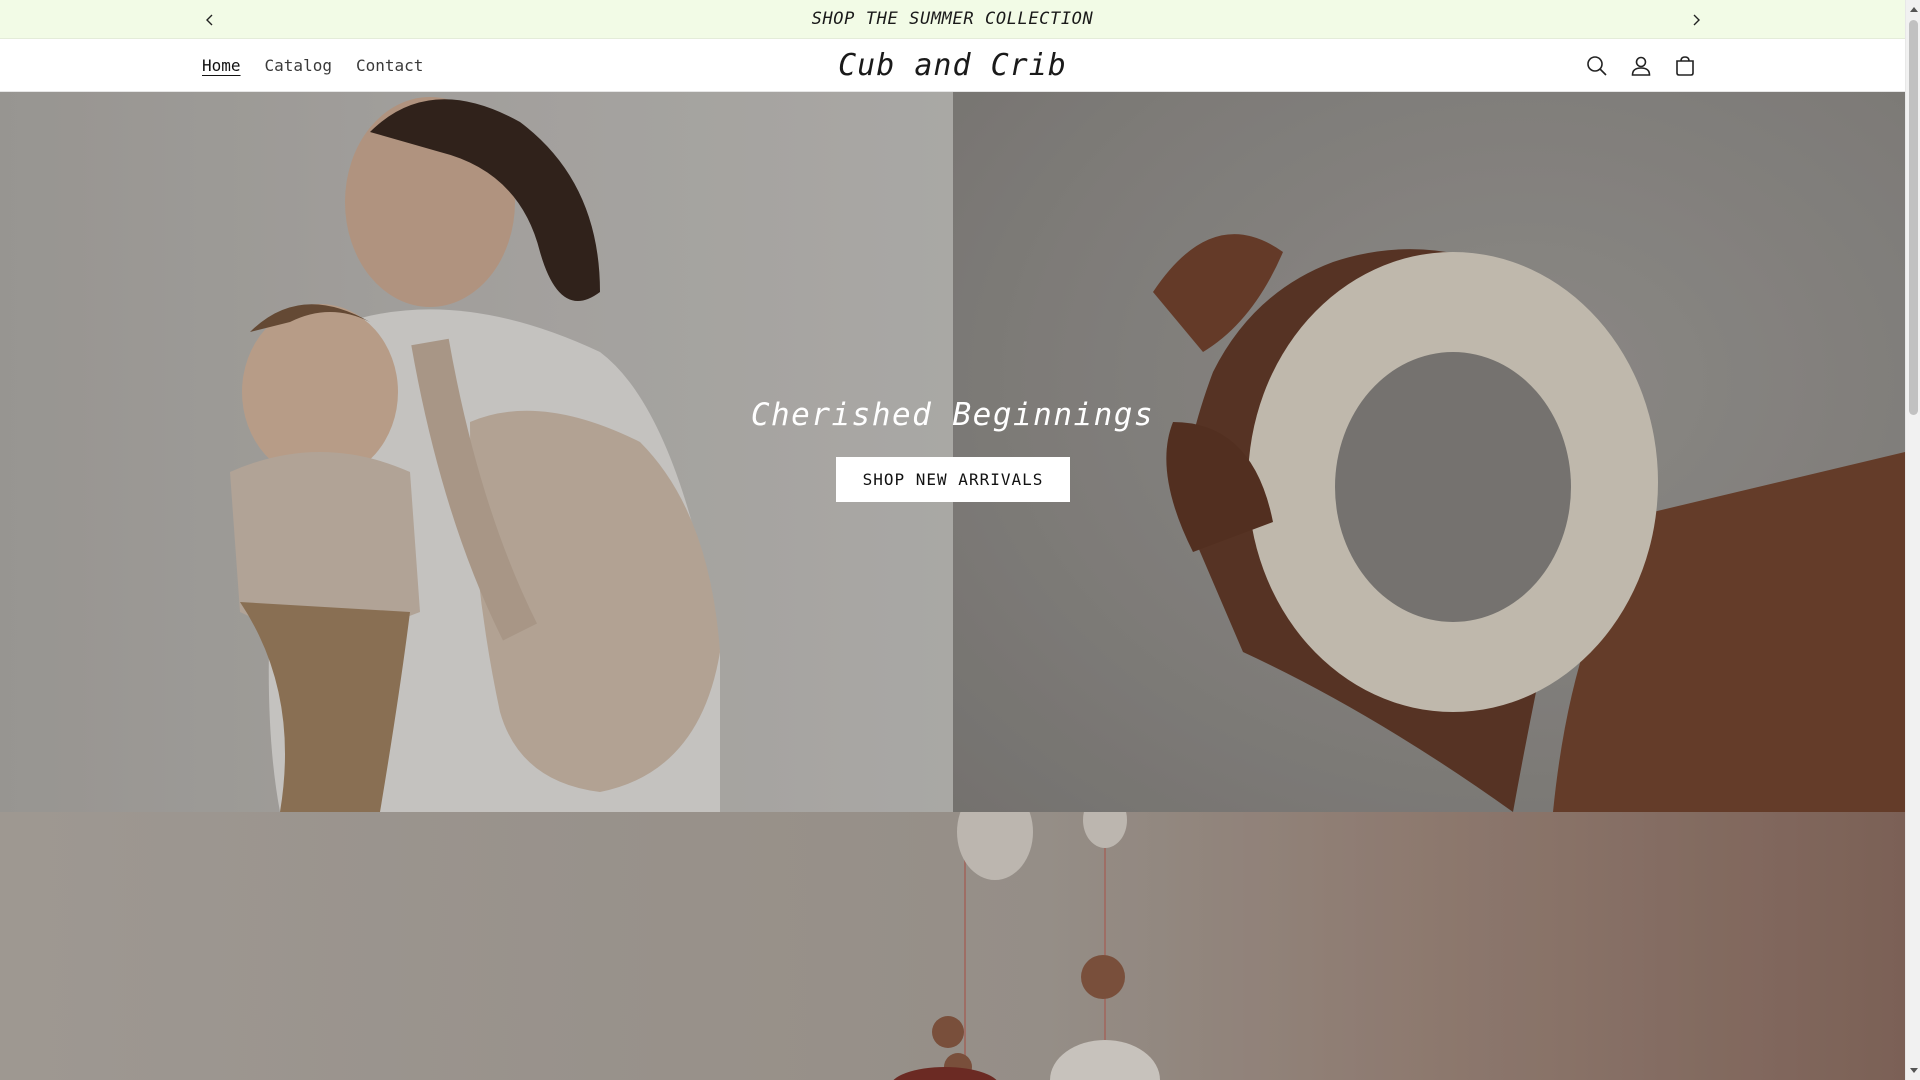 The image size is (1920, 1080). Describe the element at coordinates (952, 415) in the screenshot. I see `hero-title: Cherished Beginnings` at that location.